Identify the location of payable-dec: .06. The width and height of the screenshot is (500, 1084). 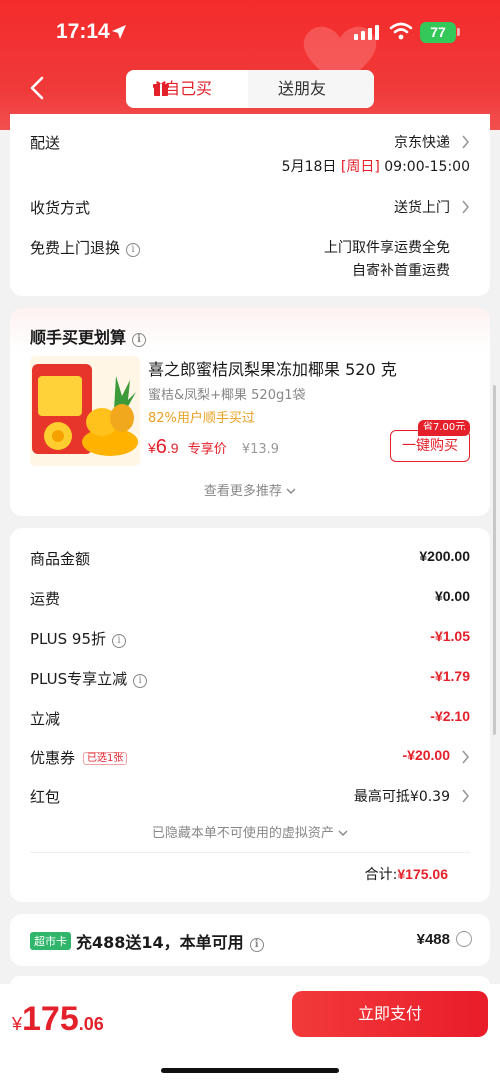
(91, 1024).